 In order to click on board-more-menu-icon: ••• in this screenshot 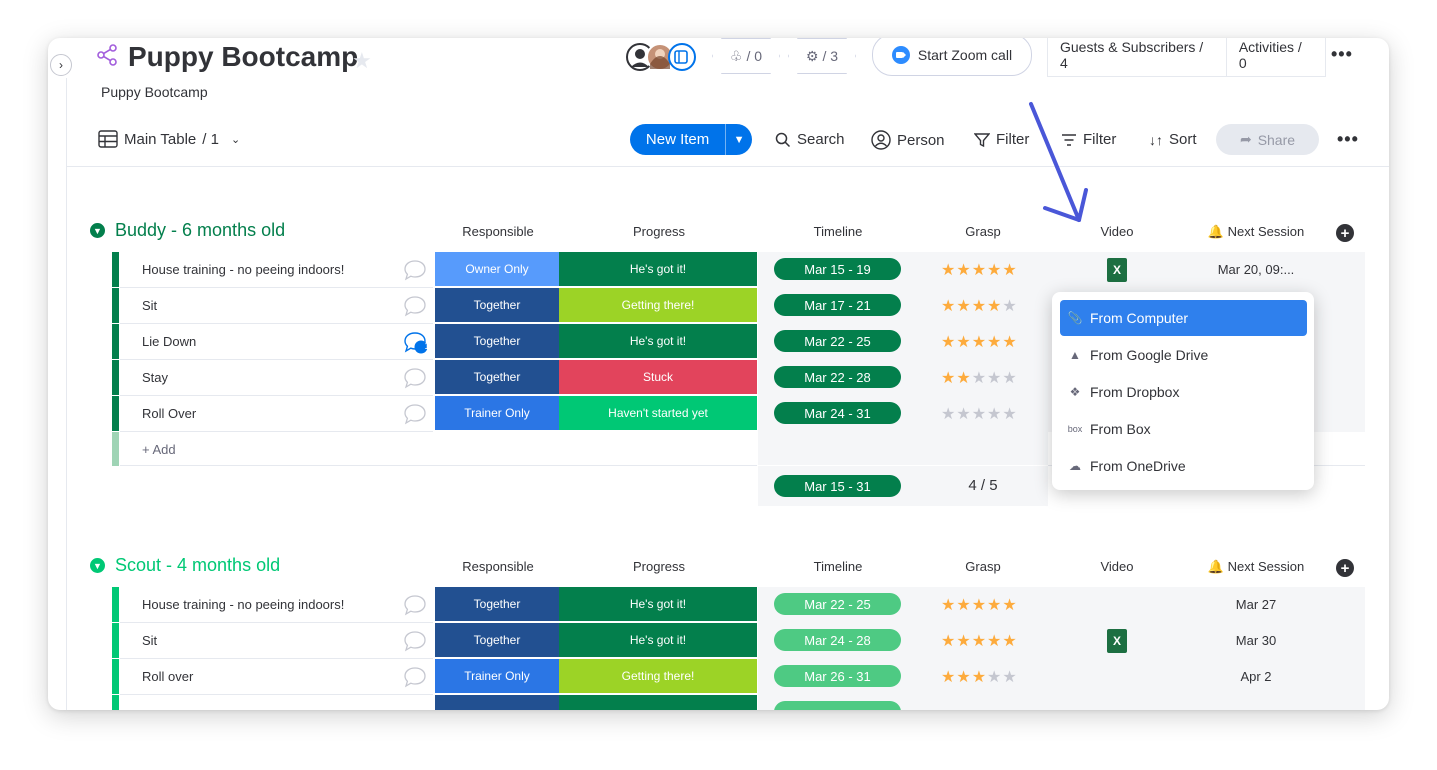, I will do `click(1342, 54)`.